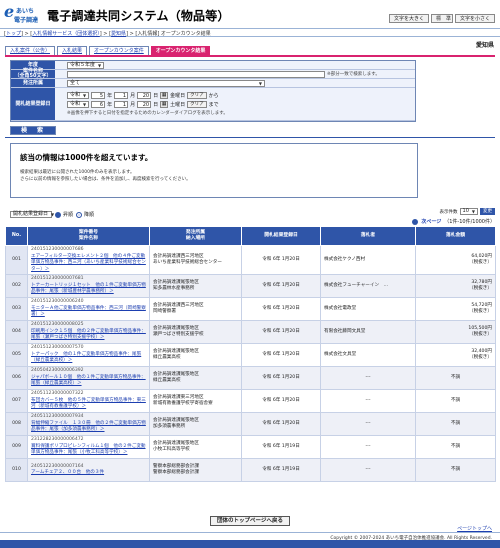  I want to click on col-dept: 発注所属 納入場所, so click(195, 236).